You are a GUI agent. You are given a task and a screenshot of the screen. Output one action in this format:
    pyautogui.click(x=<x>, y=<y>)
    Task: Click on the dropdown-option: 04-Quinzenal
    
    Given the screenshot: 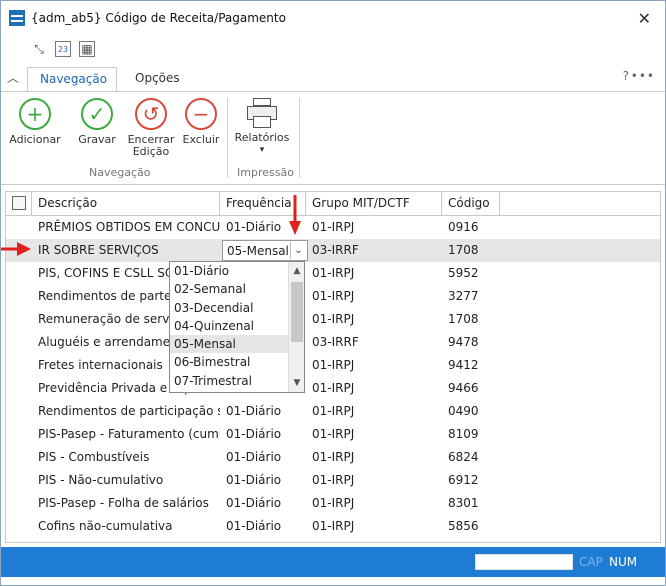 What is the action you would take?
    pyautogui.click(x=237, y=326)
    